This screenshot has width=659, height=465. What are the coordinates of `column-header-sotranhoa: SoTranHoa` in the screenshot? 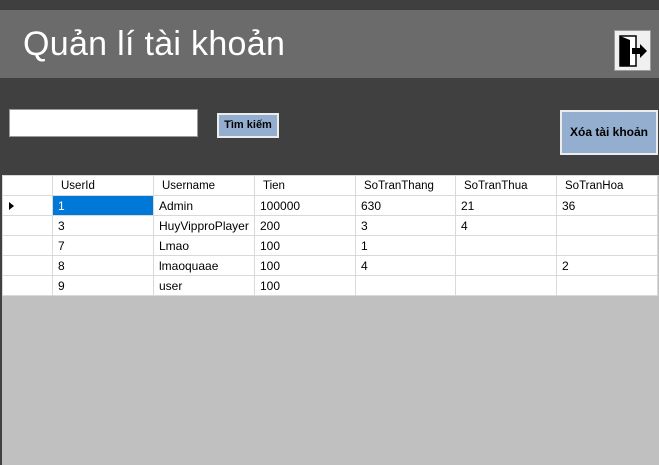 It's located at (607, 185).